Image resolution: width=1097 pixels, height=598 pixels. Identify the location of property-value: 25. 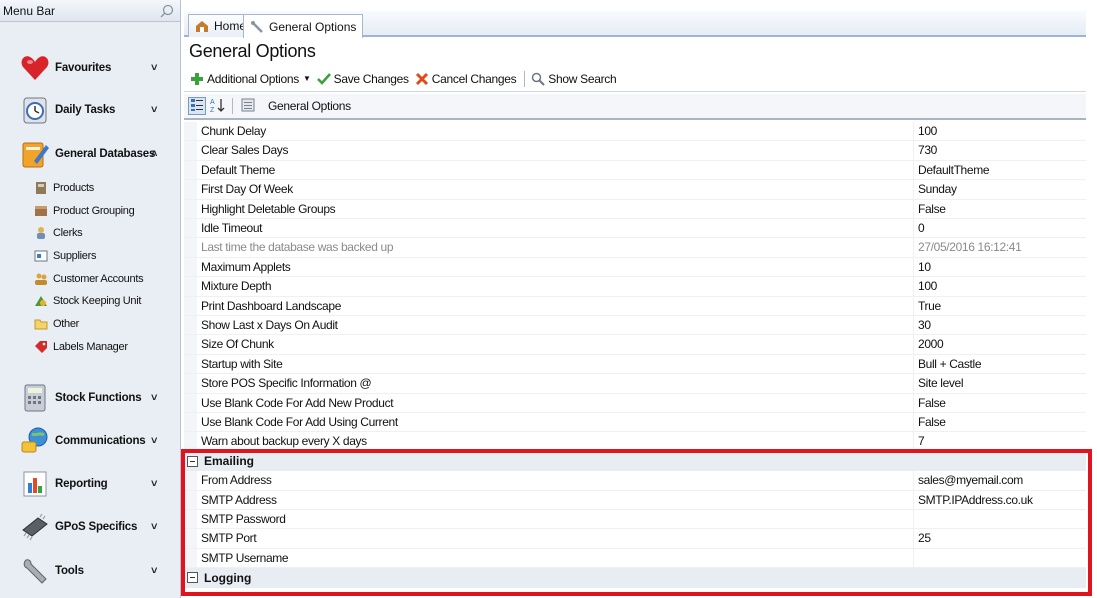
(924, 538).